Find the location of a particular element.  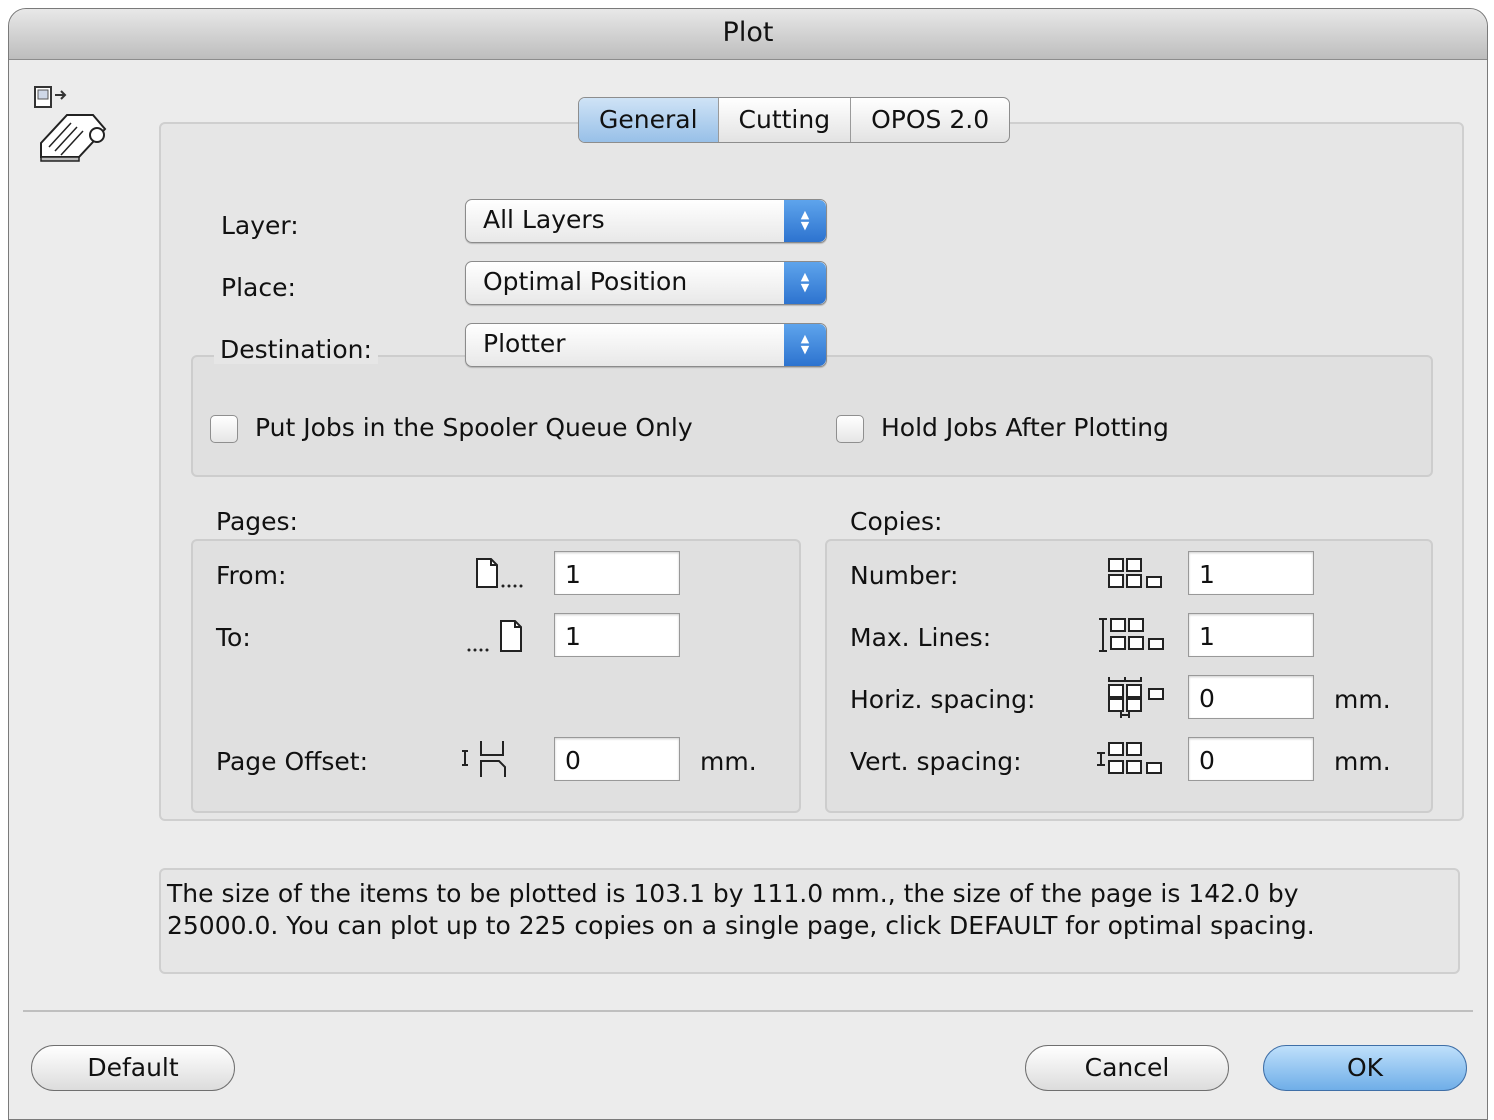

to-field: 1 is located at coordinates (617, 635).